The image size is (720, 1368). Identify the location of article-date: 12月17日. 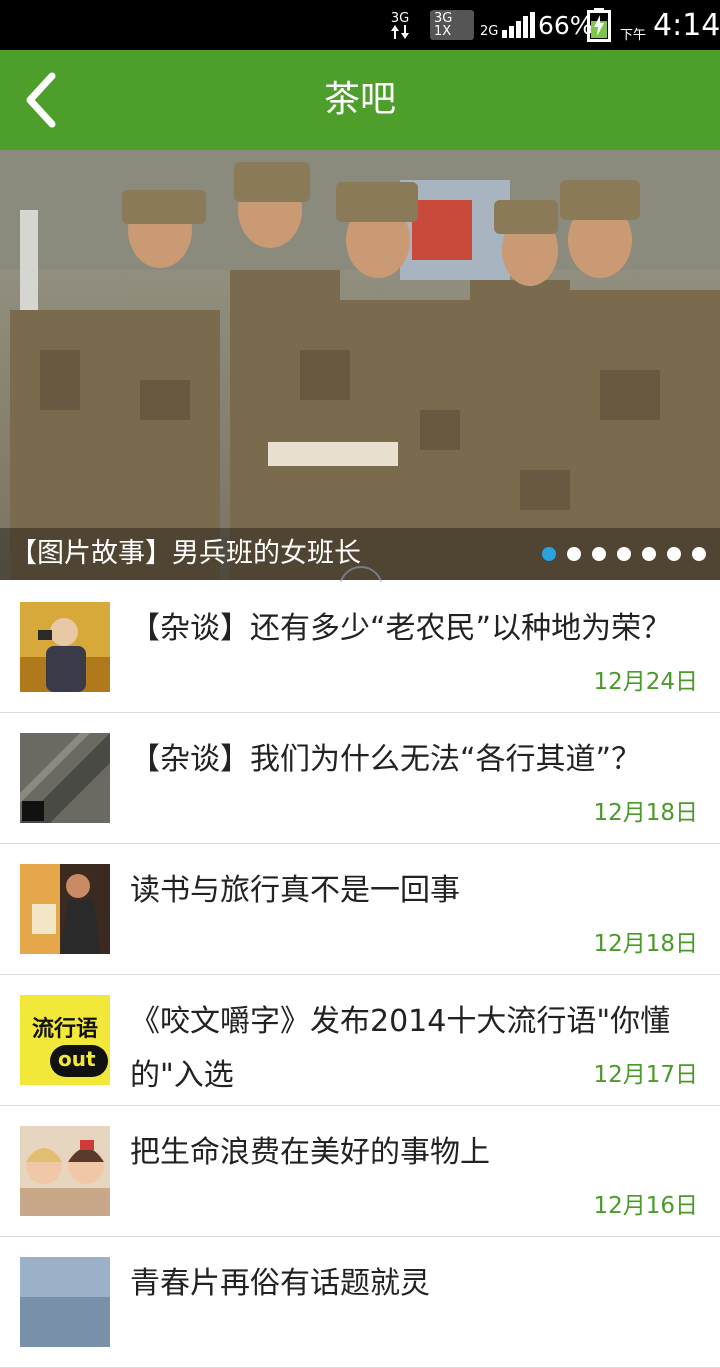
(645, 1075).